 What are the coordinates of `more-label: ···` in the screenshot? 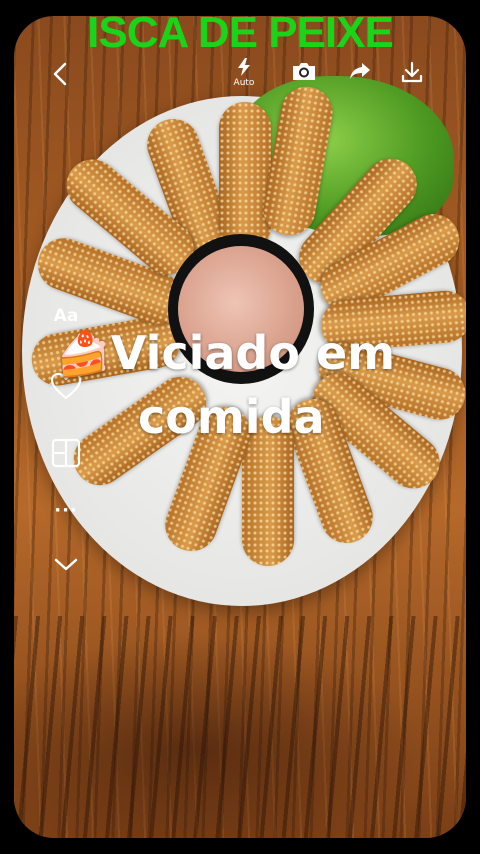 It's located at (66, 510).